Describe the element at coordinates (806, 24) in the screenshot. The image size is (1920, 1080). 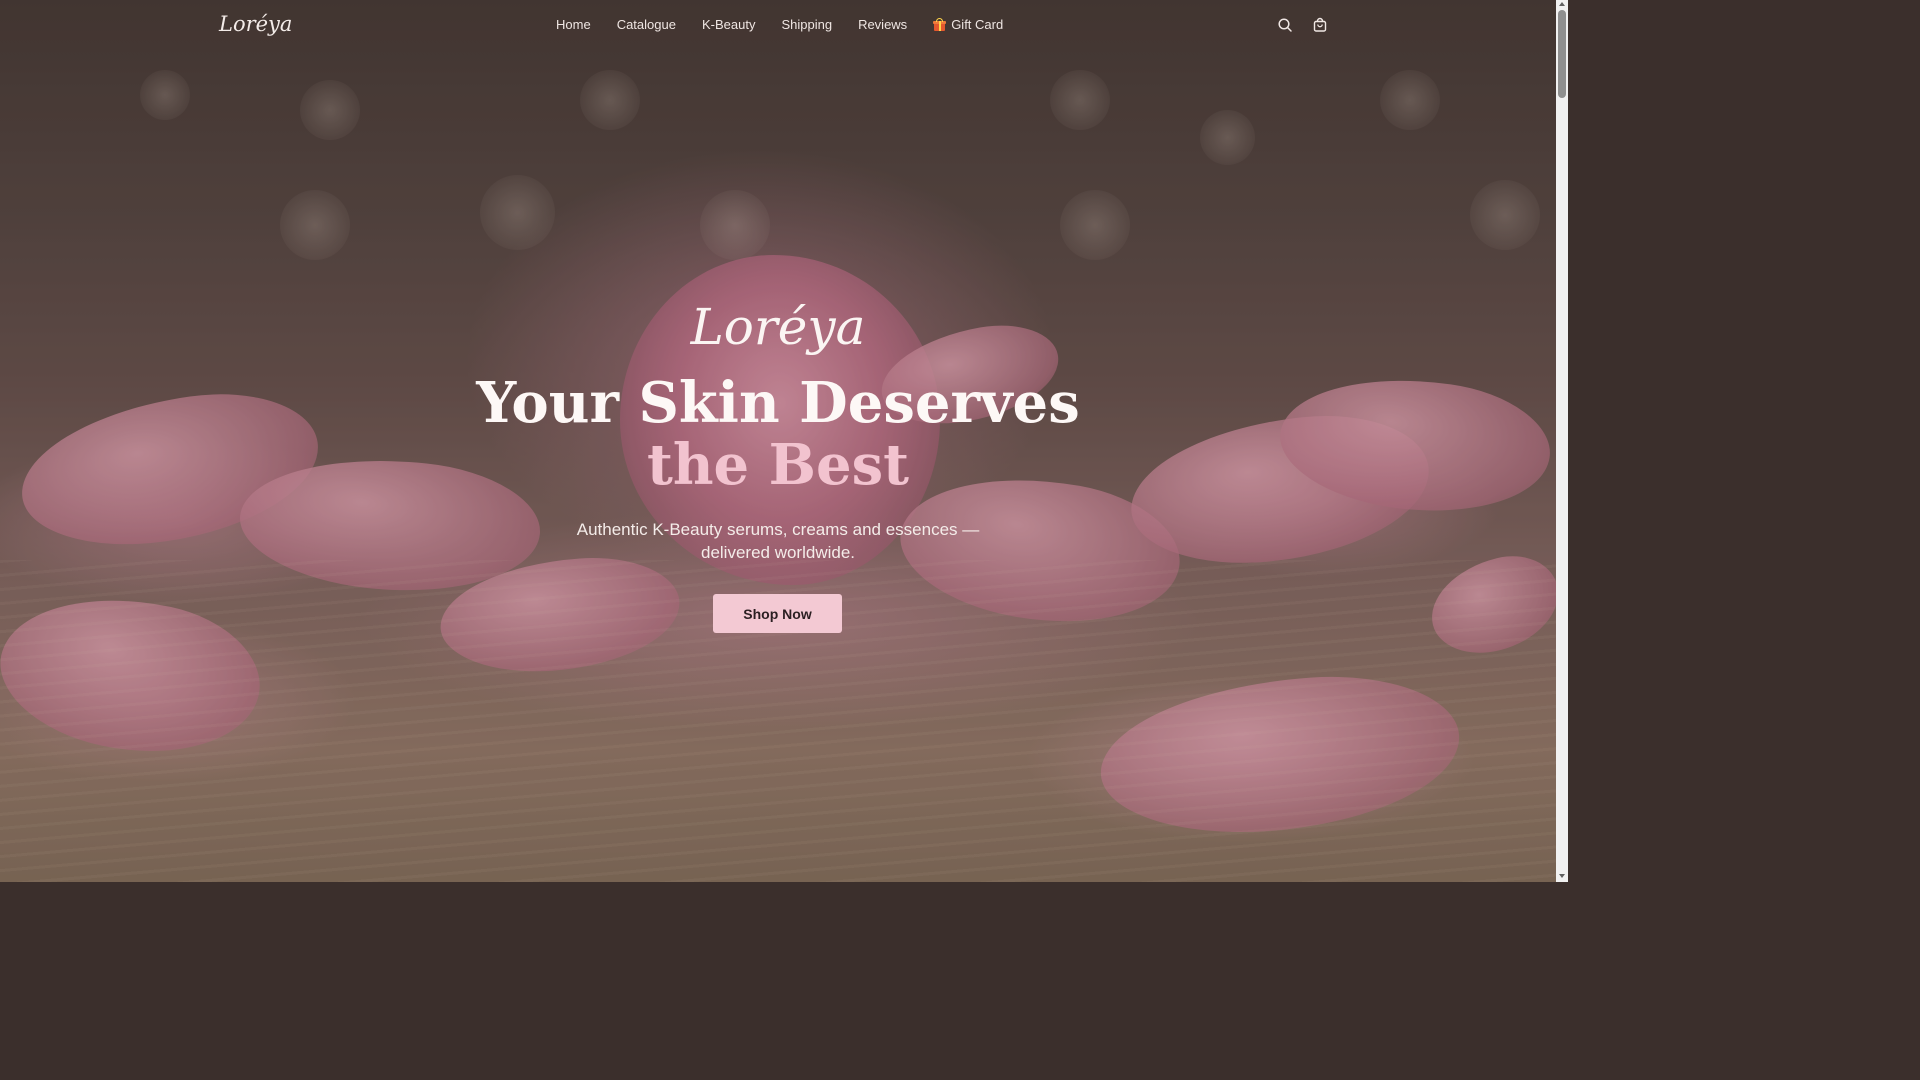
I see `nav-link-shipping: Shipping` at that location.